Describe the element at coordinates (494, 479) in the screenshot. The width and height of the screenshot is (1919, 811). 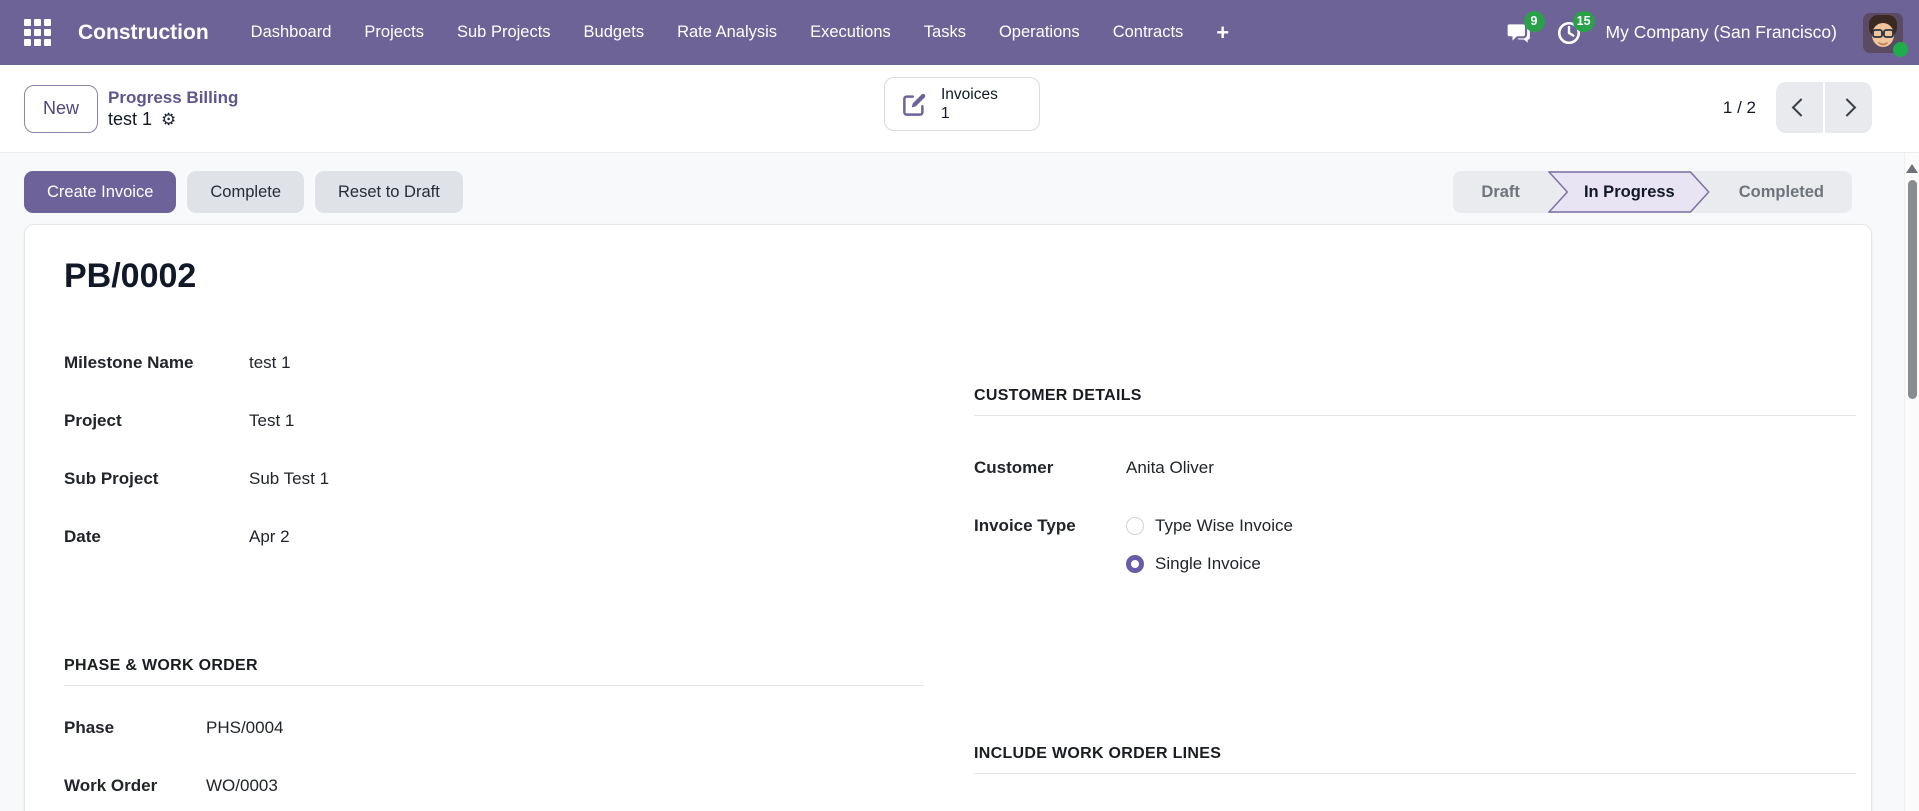
I see `sub-project-row: Sub Project Sub Test 1` at that location.